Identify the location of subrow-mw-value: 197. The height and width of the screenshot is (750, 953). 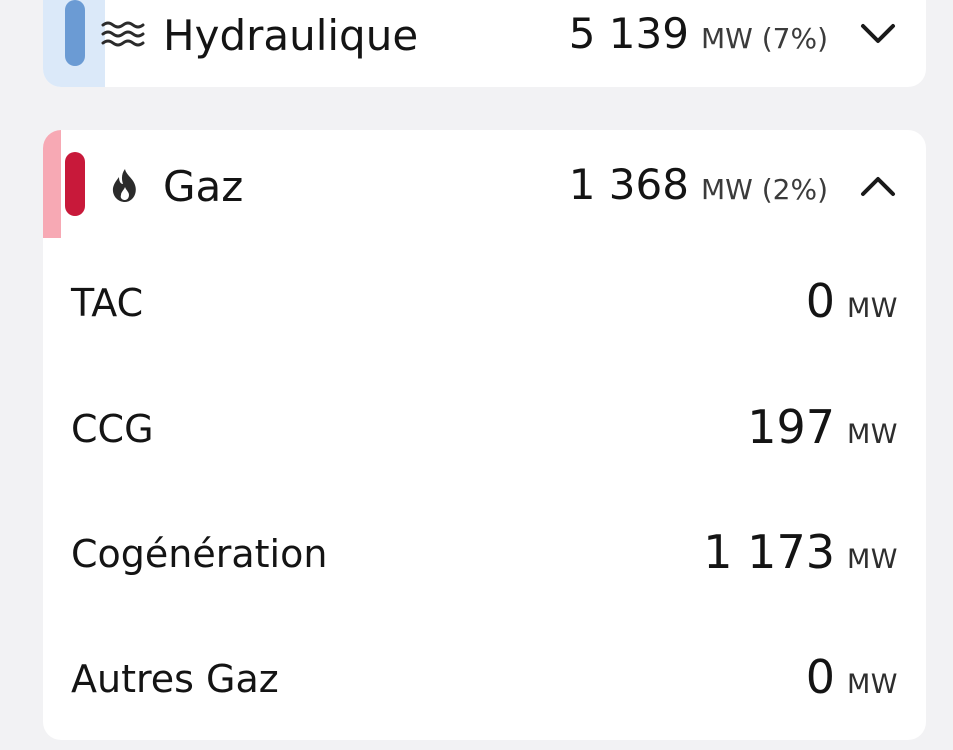
(791, 427).